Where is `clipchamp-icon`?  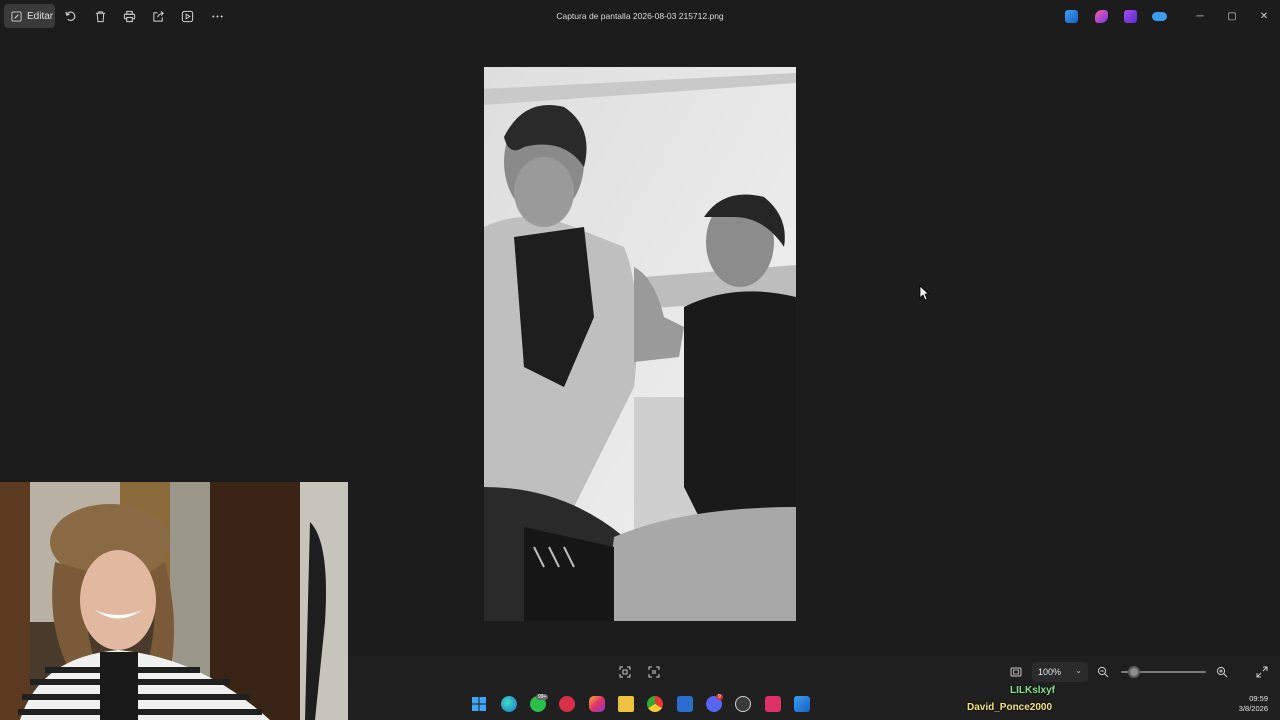
clipchamp-icon is located at coordinates (1101, 16).